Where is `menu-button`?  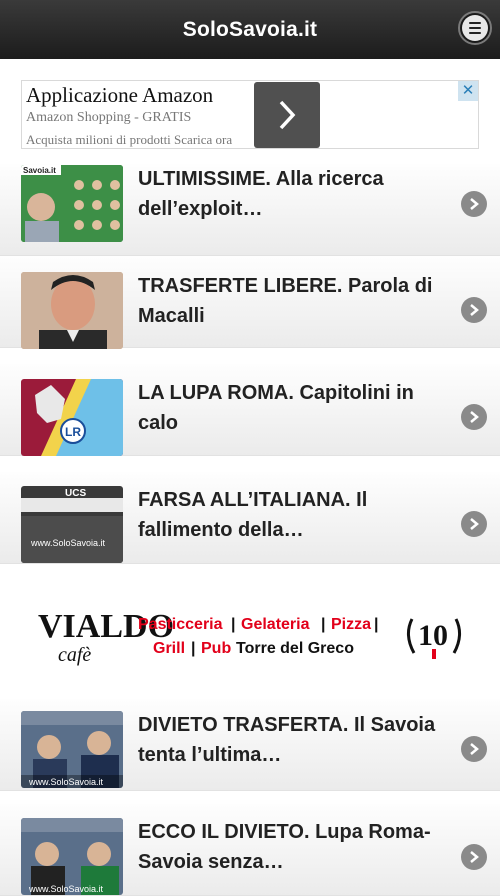 menu-button is located at coordinates (475, 28).